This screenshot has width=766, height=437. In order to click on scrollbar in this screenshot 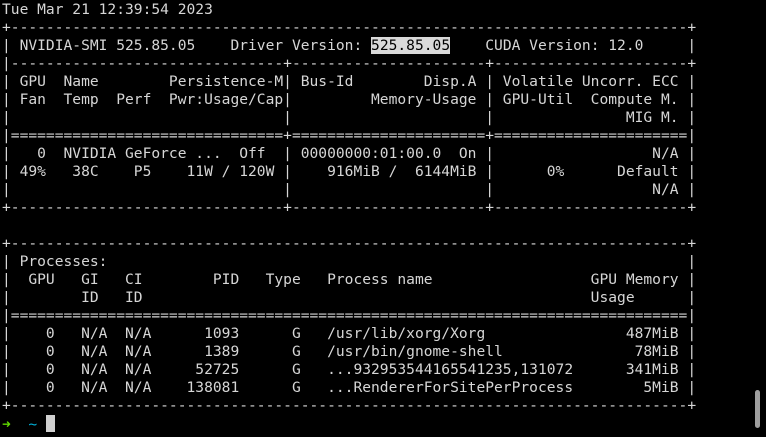, I will do `click(758, 218)`.